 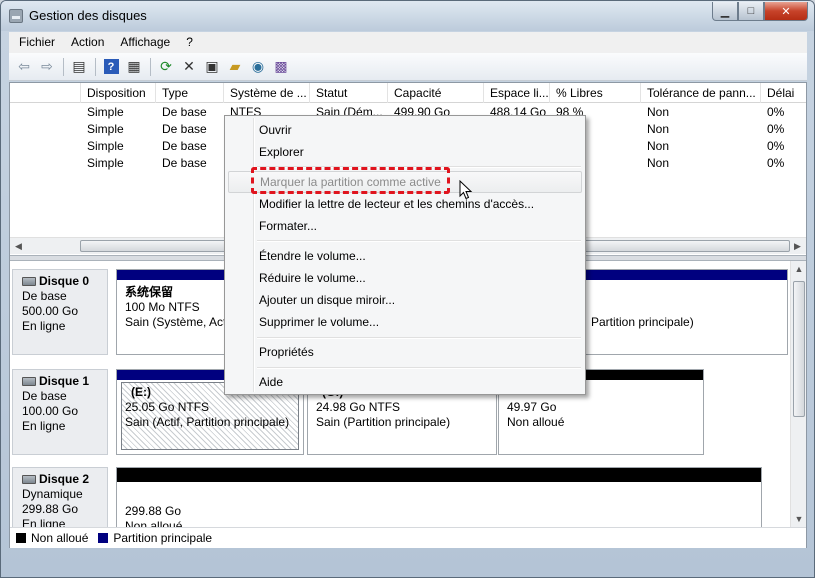 I want to click on title-bar: Gestion des disques ▁ □ ✕, so click(x=407, y=16).